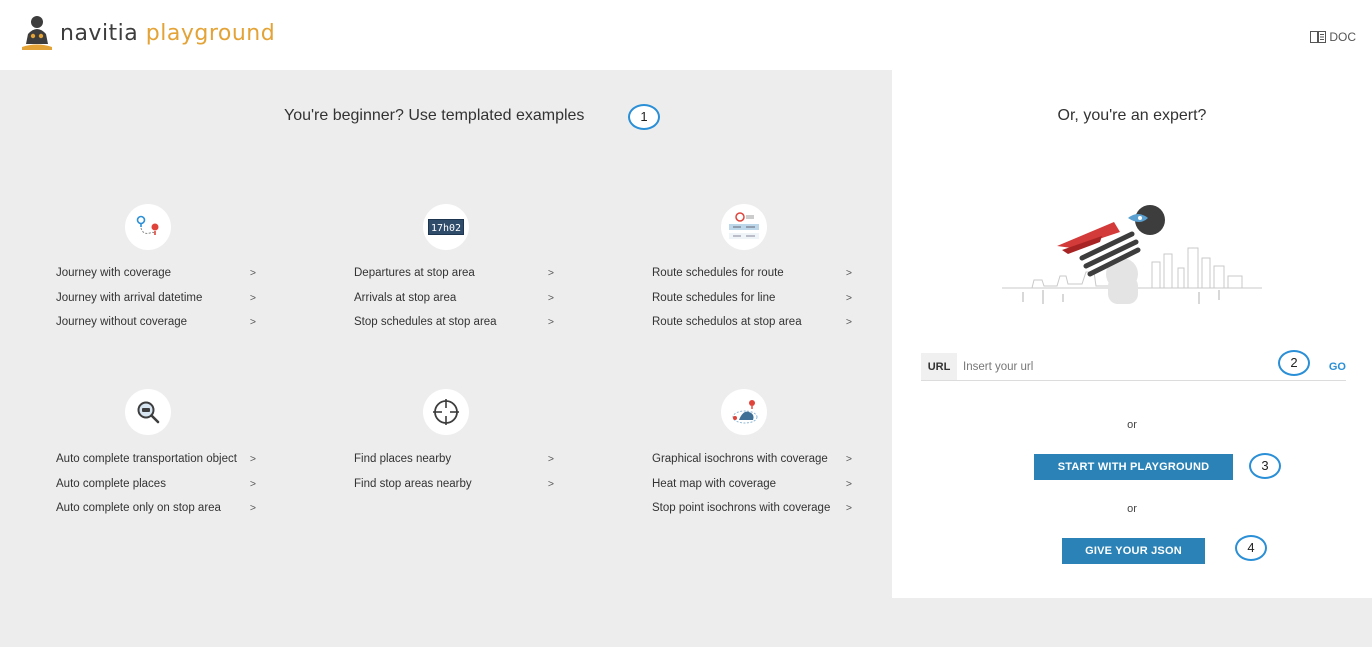 The height and width of the screenshot is (647, 1372). I want to click on navitia-logo: navitia playground, so click(147, 33).